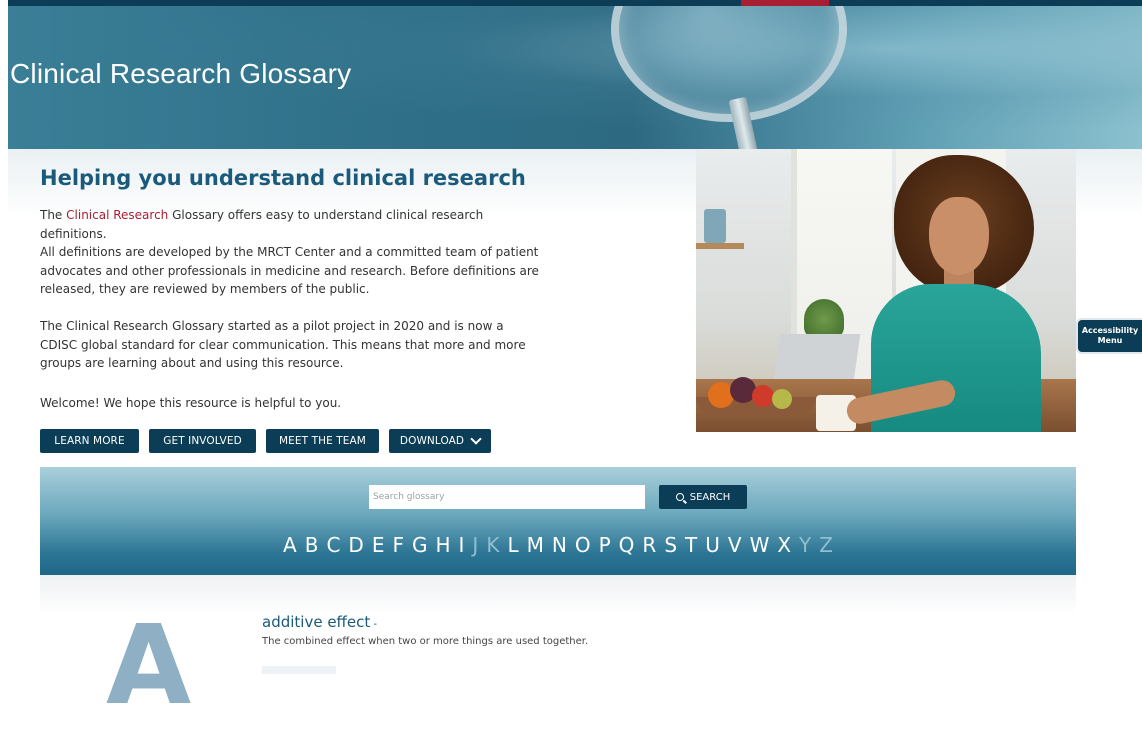 The width and height of the screenshot is (1142, 729). Describe the element at coordinates (886, 290) in the screenshot. I see `hero-photo-woman-laptop` at that location.